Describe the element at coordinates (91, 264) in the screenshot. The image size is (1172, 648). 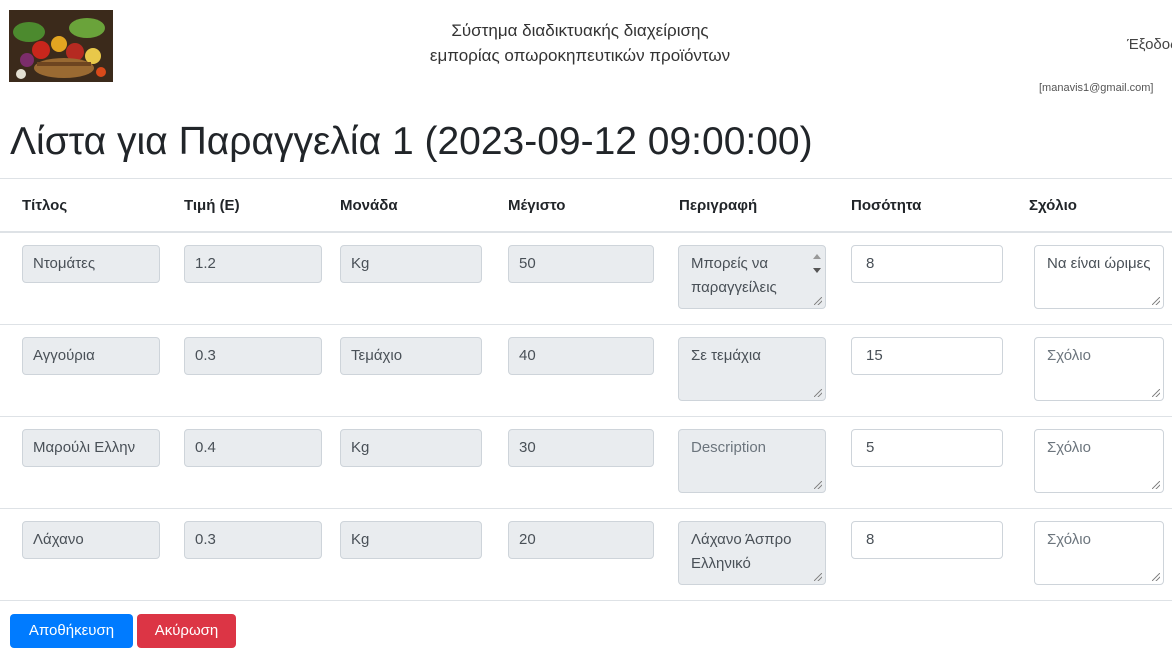
I see `title-field: Ντομάτες` at that location.